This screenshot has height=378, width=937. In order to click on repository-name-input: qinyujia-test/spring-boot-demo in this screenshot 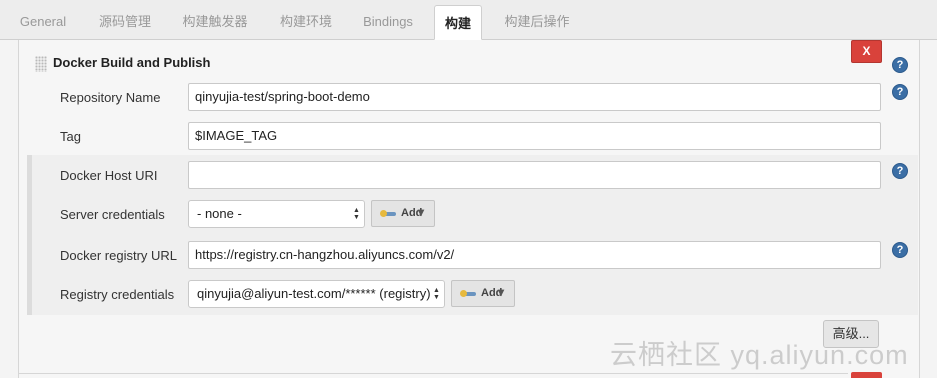, I will do `click(534, 97)`.